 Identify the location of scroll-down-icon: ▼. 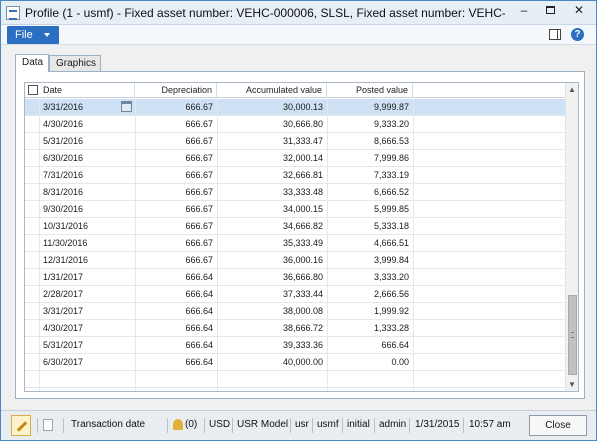
(572, 384).